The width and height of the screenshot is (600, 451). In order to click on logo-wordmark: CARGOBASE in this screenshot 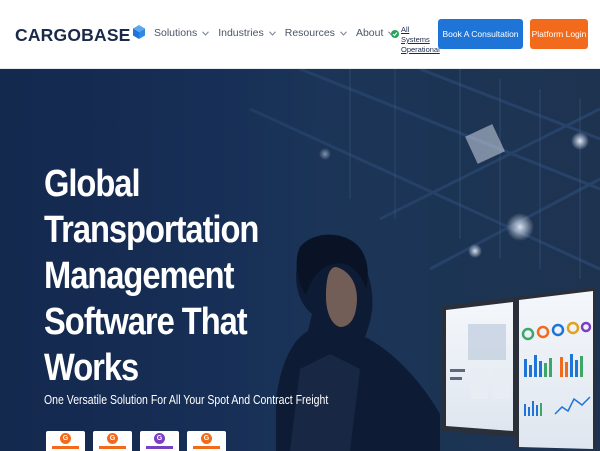, I will do `click(73, 34)`.